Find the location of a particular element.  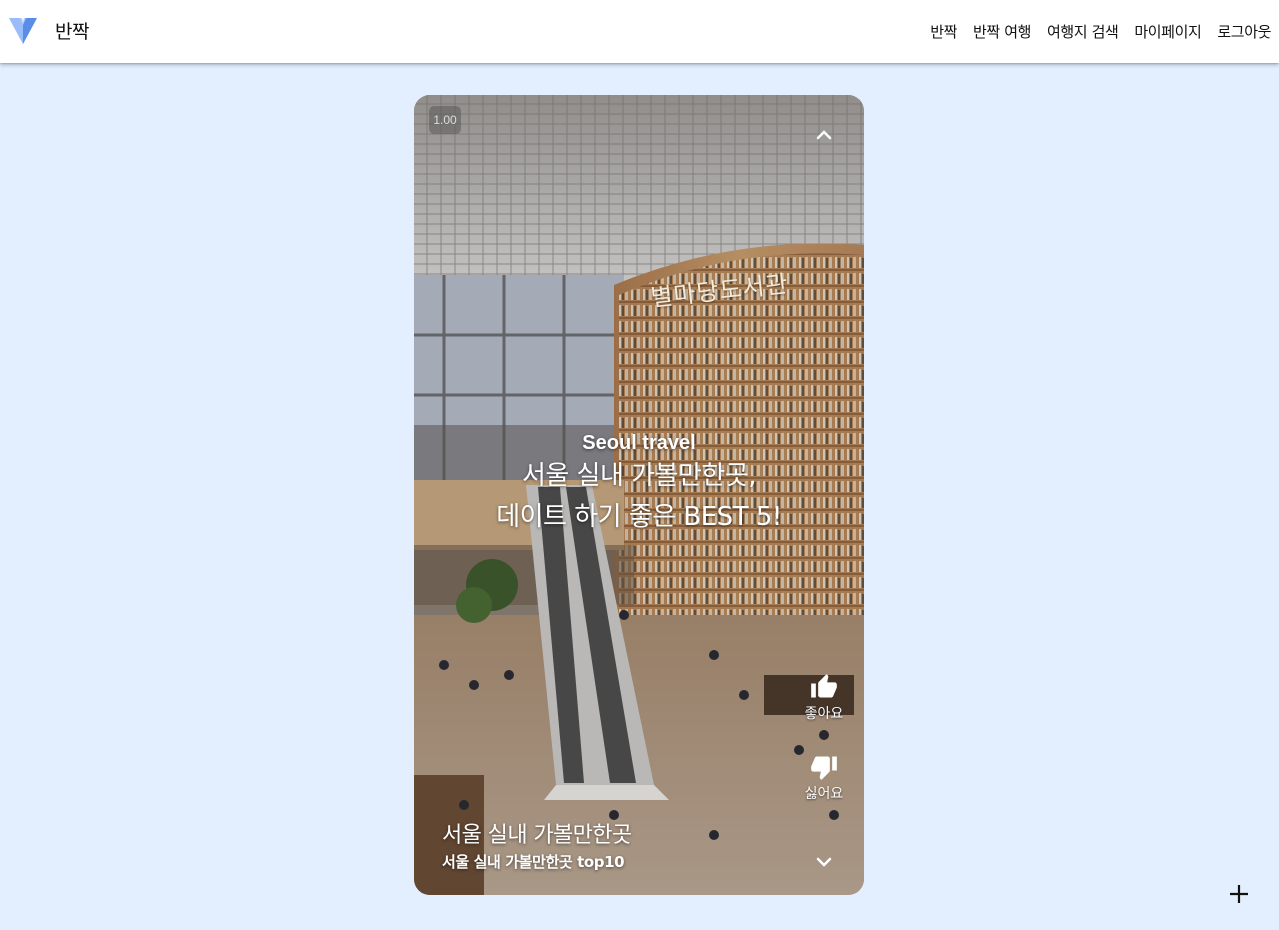

nav-item-banjjak-travel: 반짝 여행 is located at coordinates (1002, 31).